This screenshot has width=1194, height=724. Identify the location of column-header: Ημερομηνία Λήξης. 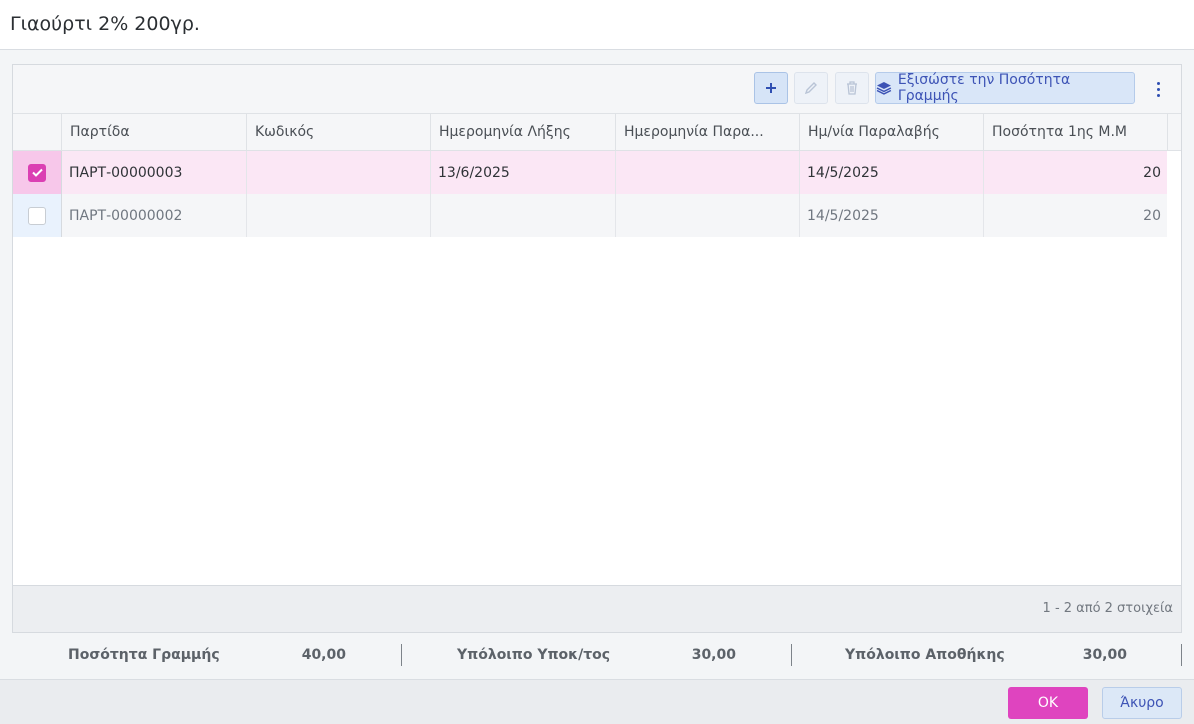
(523, 132).